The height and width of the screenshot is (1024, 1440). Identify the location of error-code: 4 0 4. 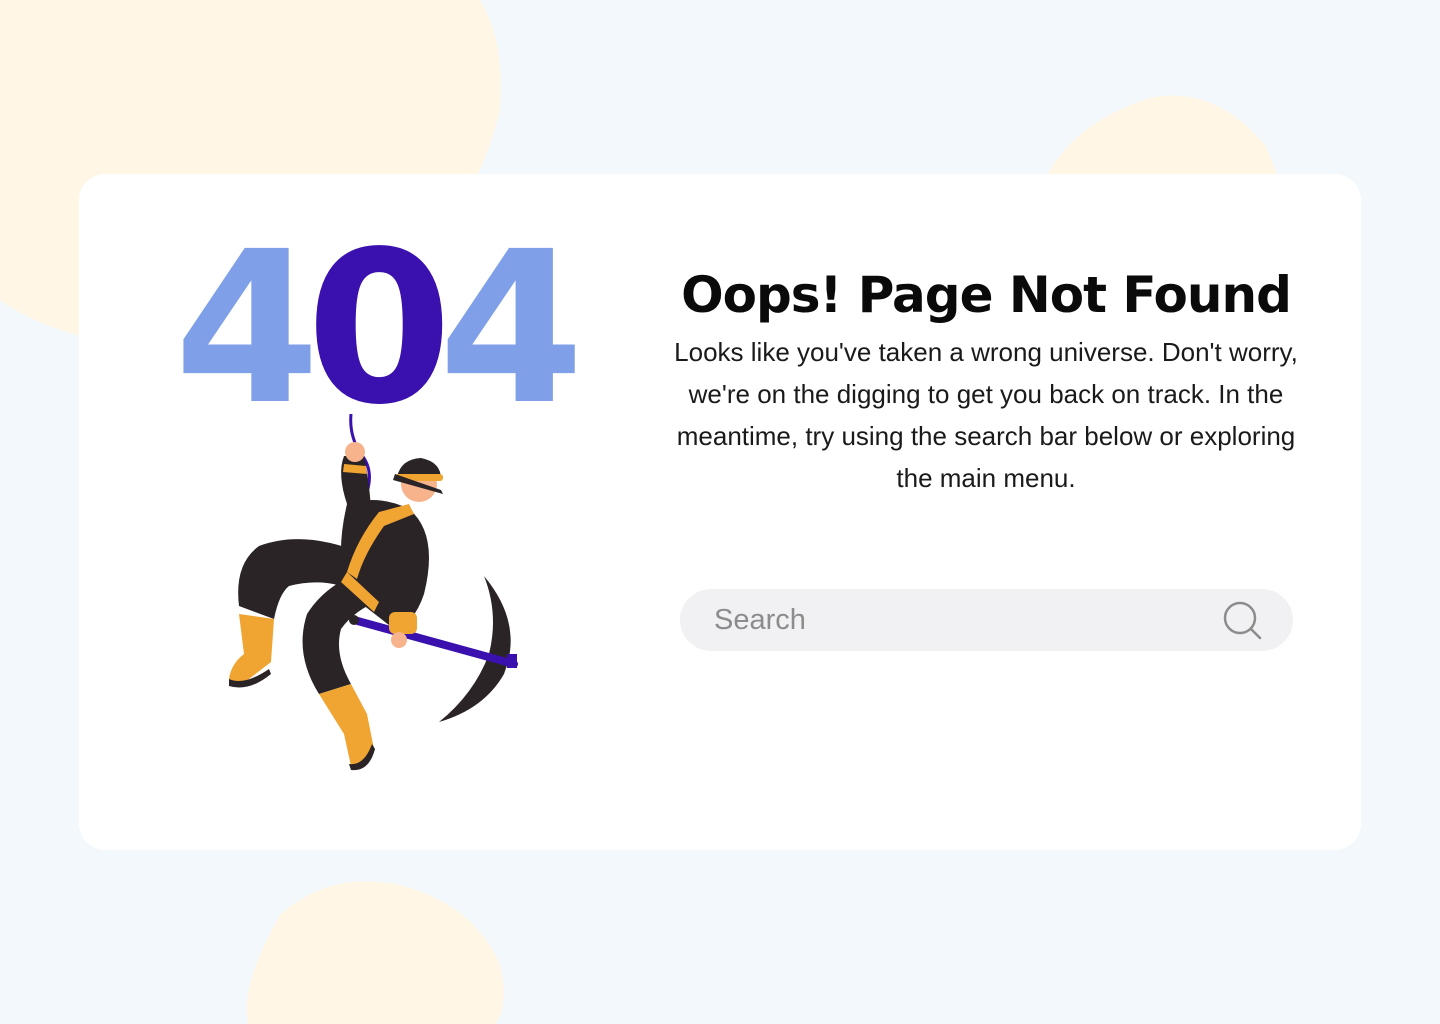
(379, 328).